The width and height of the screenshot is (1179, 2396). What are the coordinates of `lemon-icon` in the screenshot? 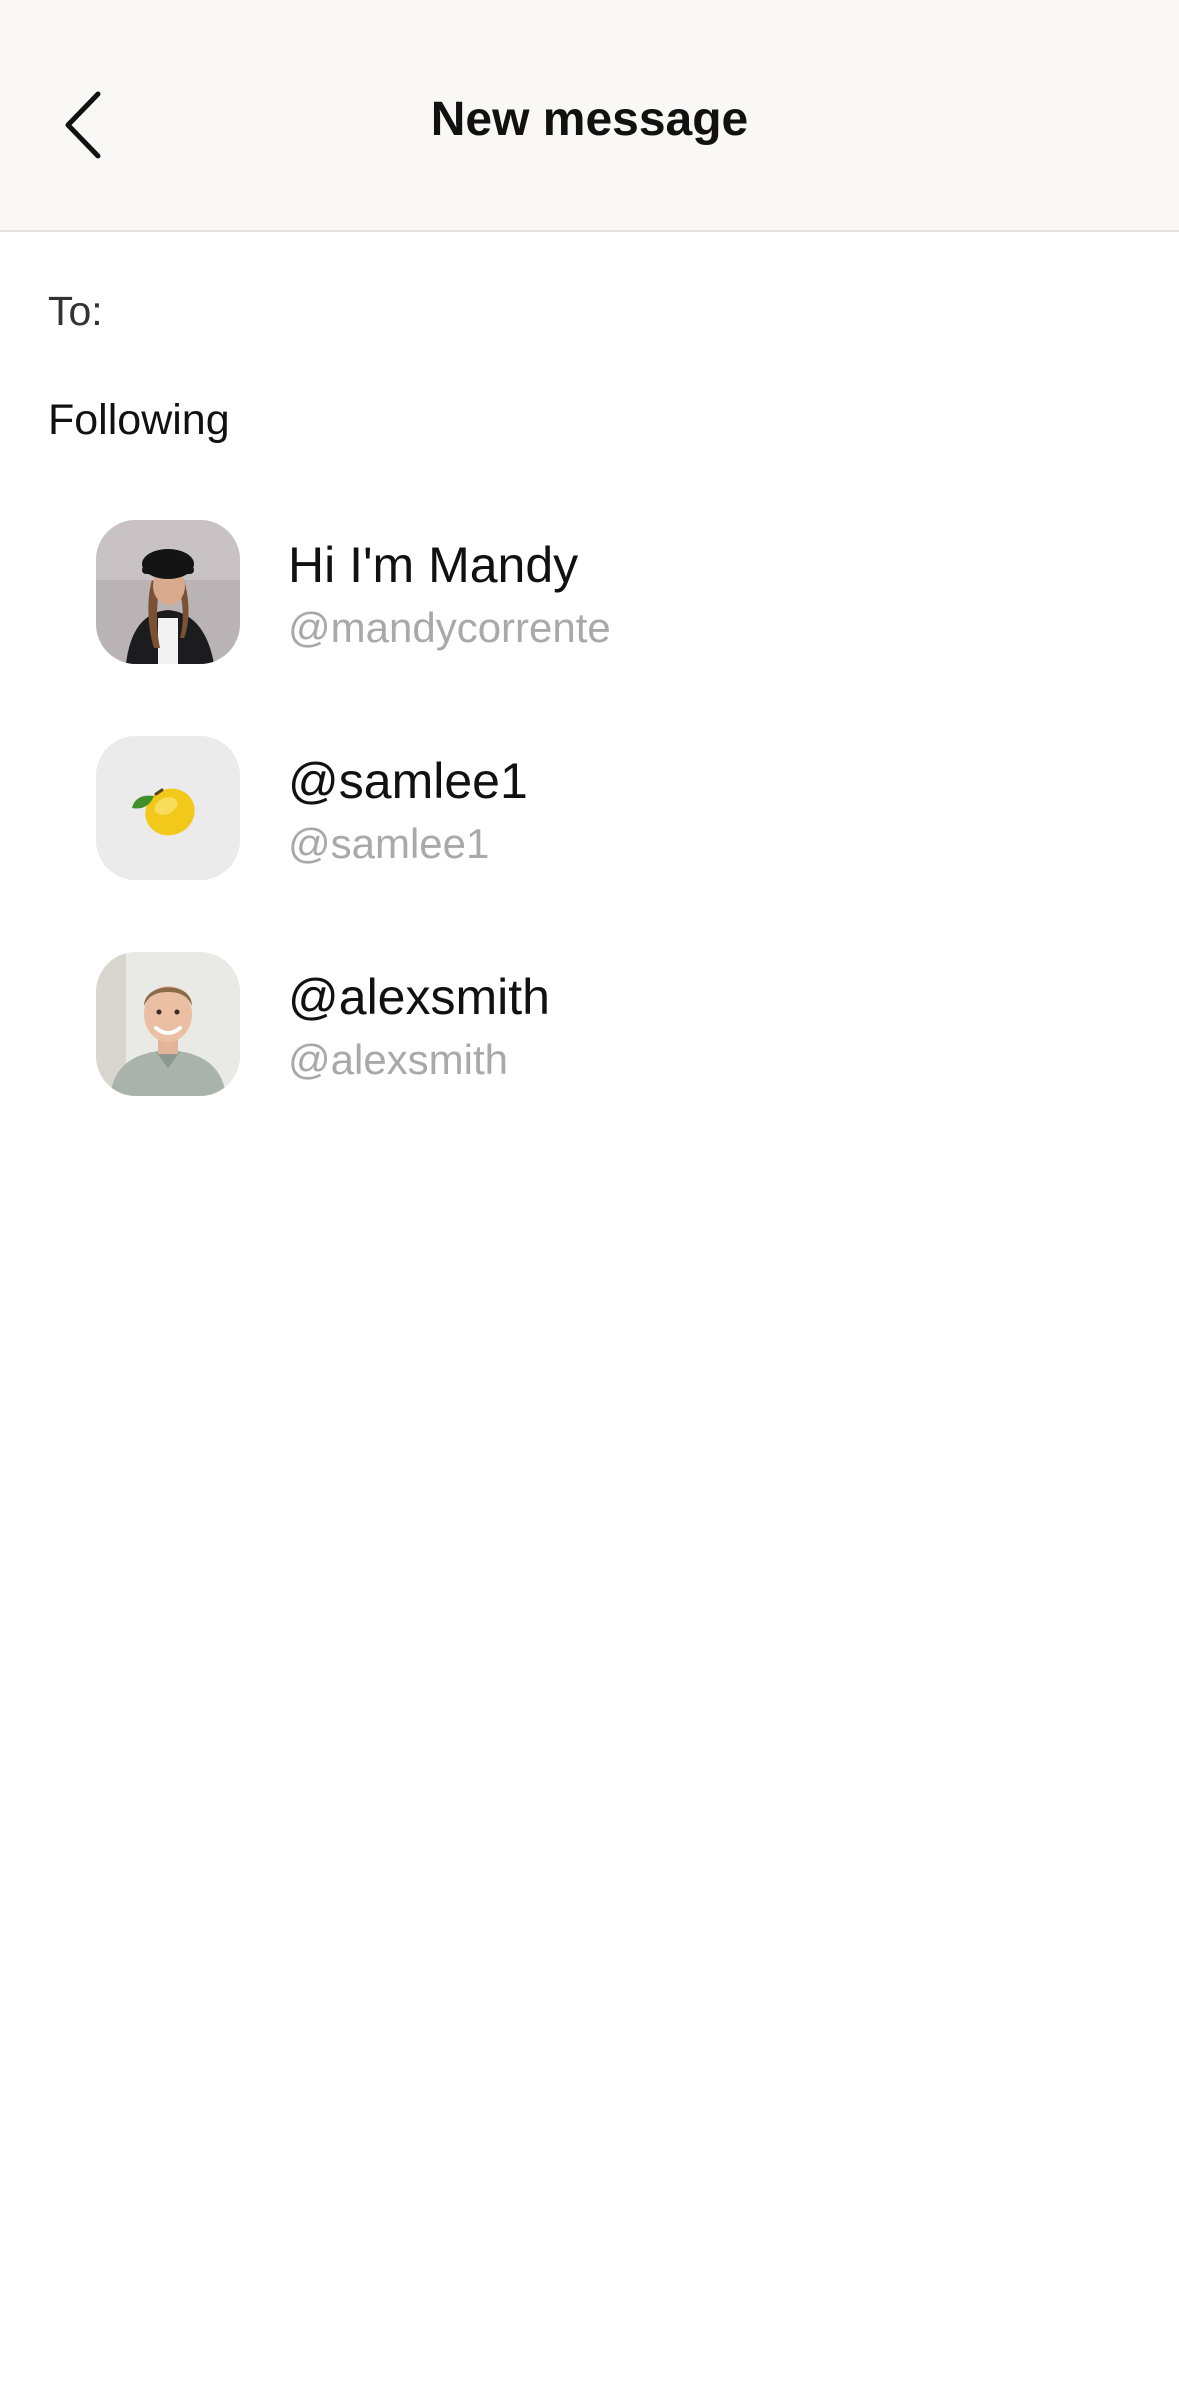 It's located at (168, 808).